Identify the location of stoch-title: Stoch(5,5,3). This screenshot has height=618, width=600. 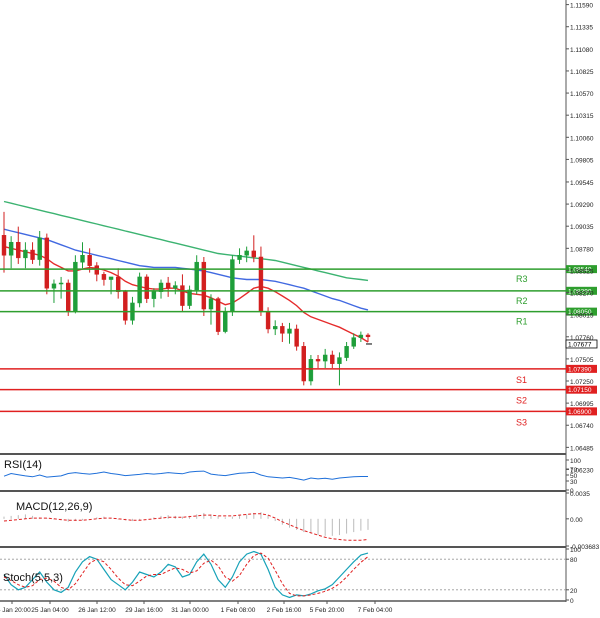
(33, 578).